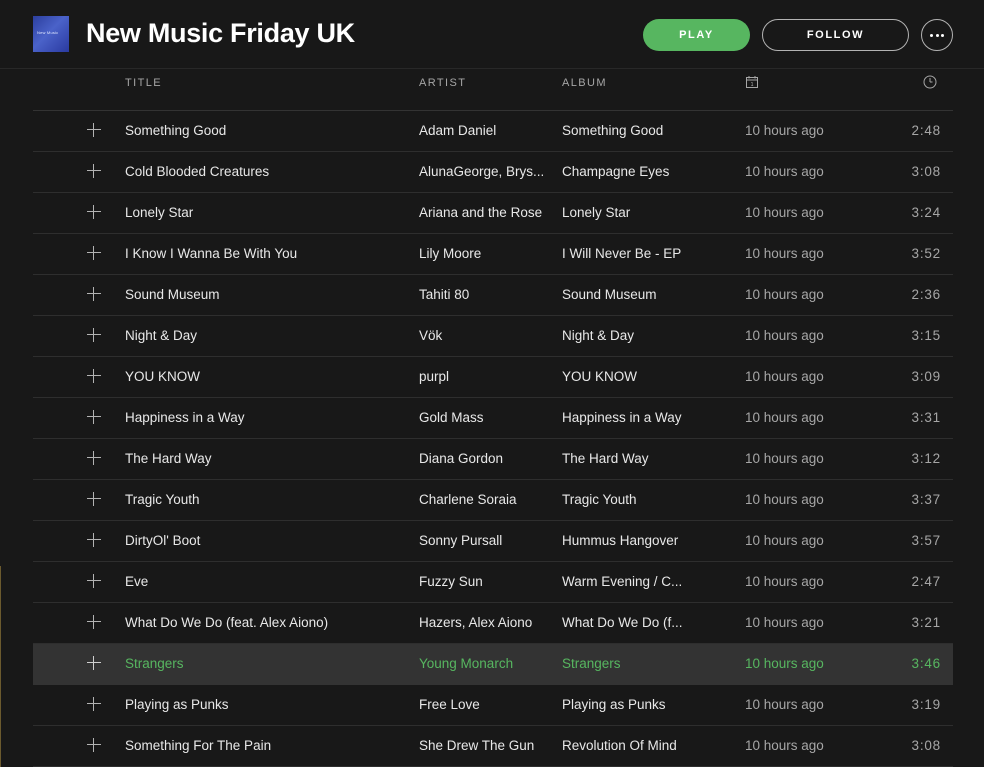 The image size is (984, 767). I want to click on track-duration: 3:24, so click(926, 212).